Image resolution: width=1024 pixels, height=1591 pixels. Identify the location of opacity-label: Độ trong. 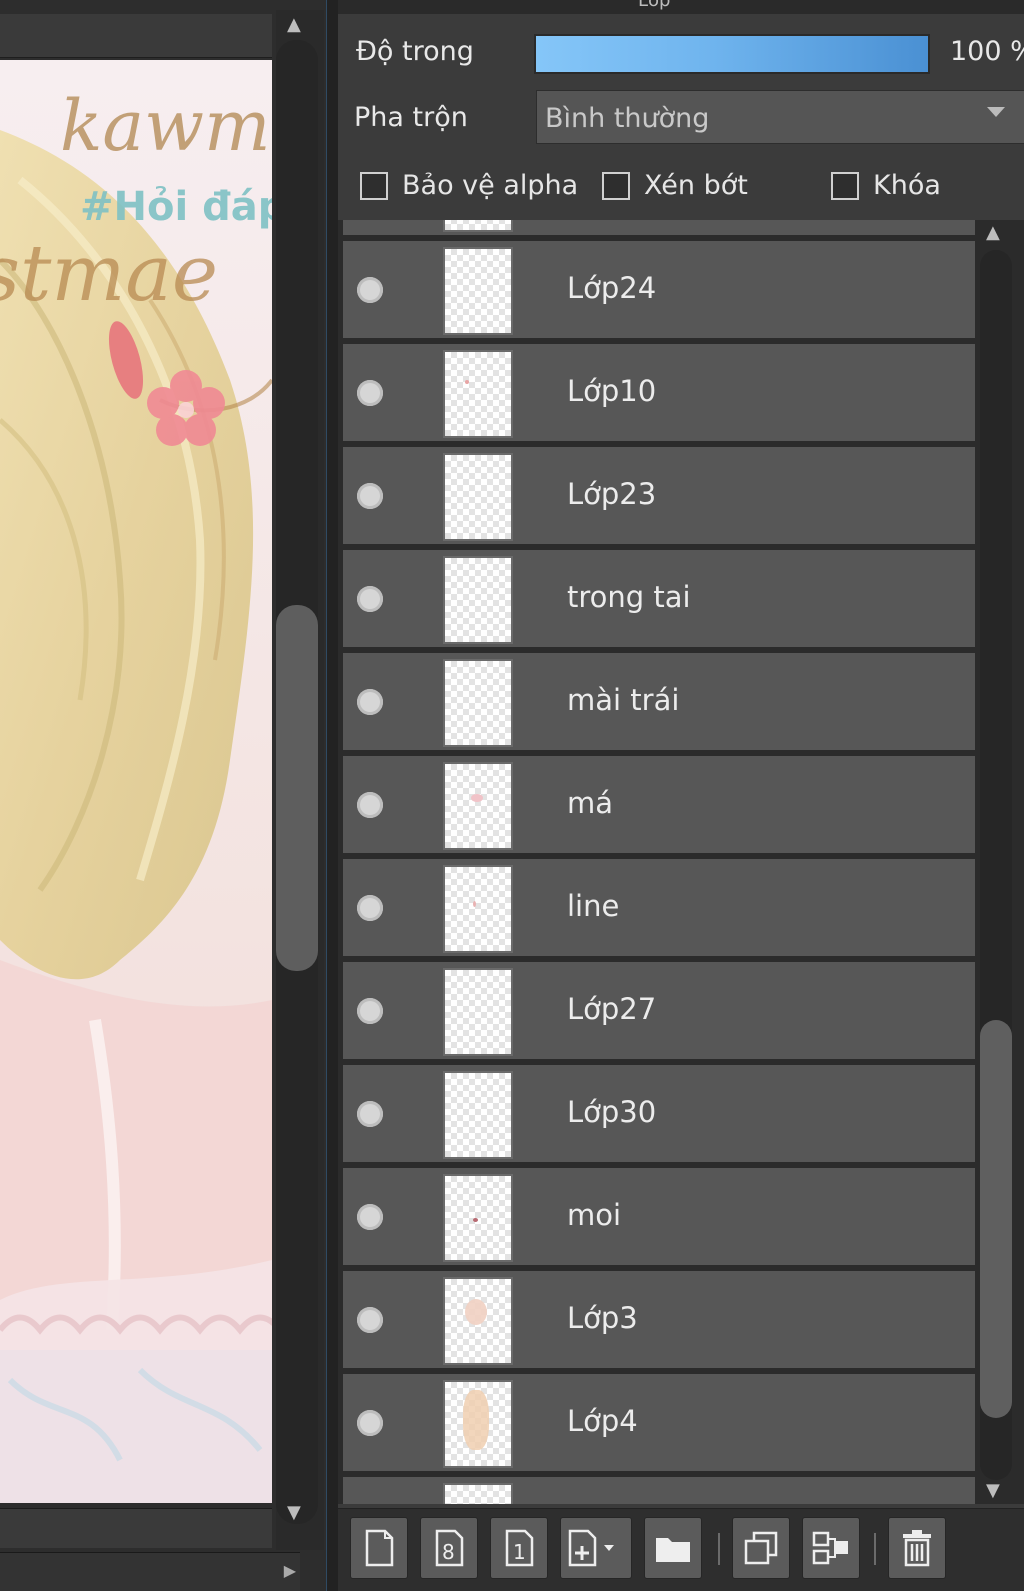
(415, 51).